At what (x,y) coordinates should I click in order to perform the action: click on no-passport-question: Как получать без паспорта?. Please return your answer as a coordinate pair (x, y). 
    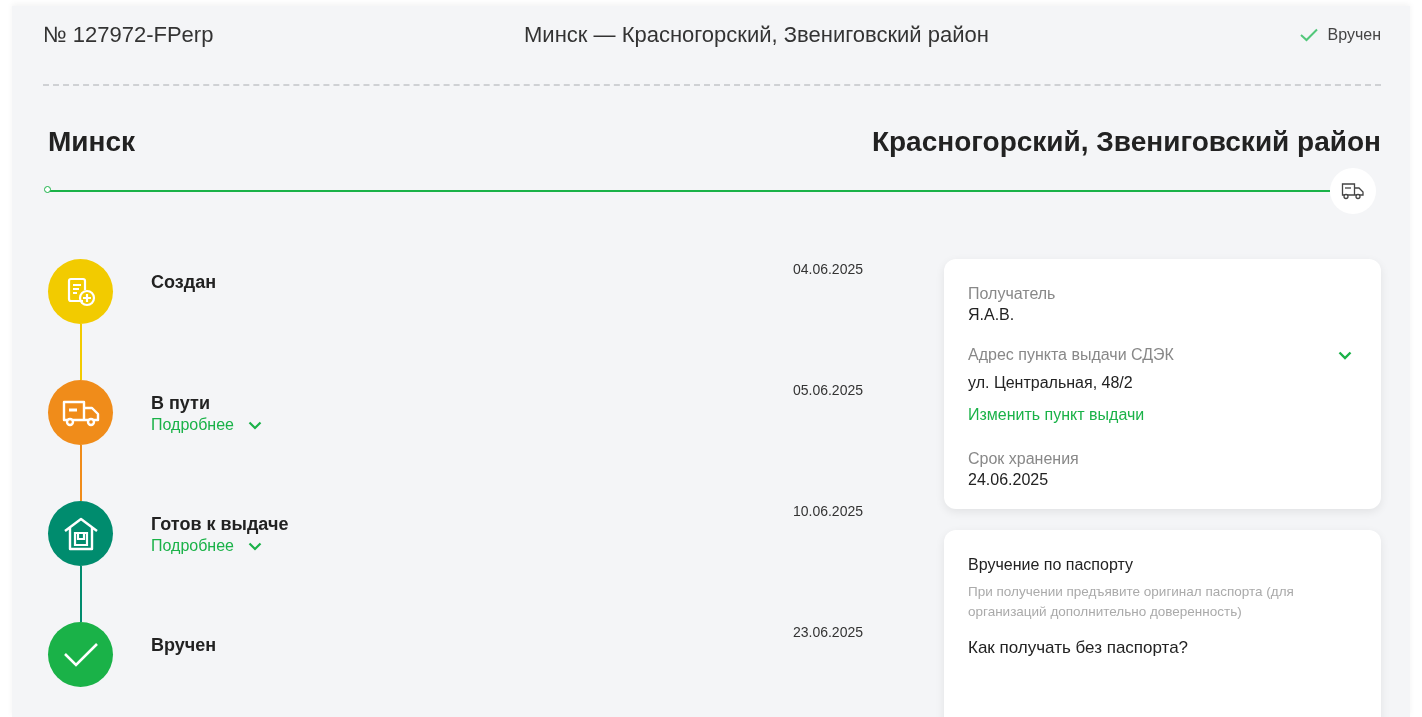
    Looking at the image, I should click on (1162, 648).